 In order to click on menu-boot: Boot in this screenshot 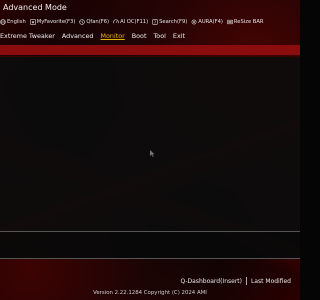, I will do `click(139, 36)`.